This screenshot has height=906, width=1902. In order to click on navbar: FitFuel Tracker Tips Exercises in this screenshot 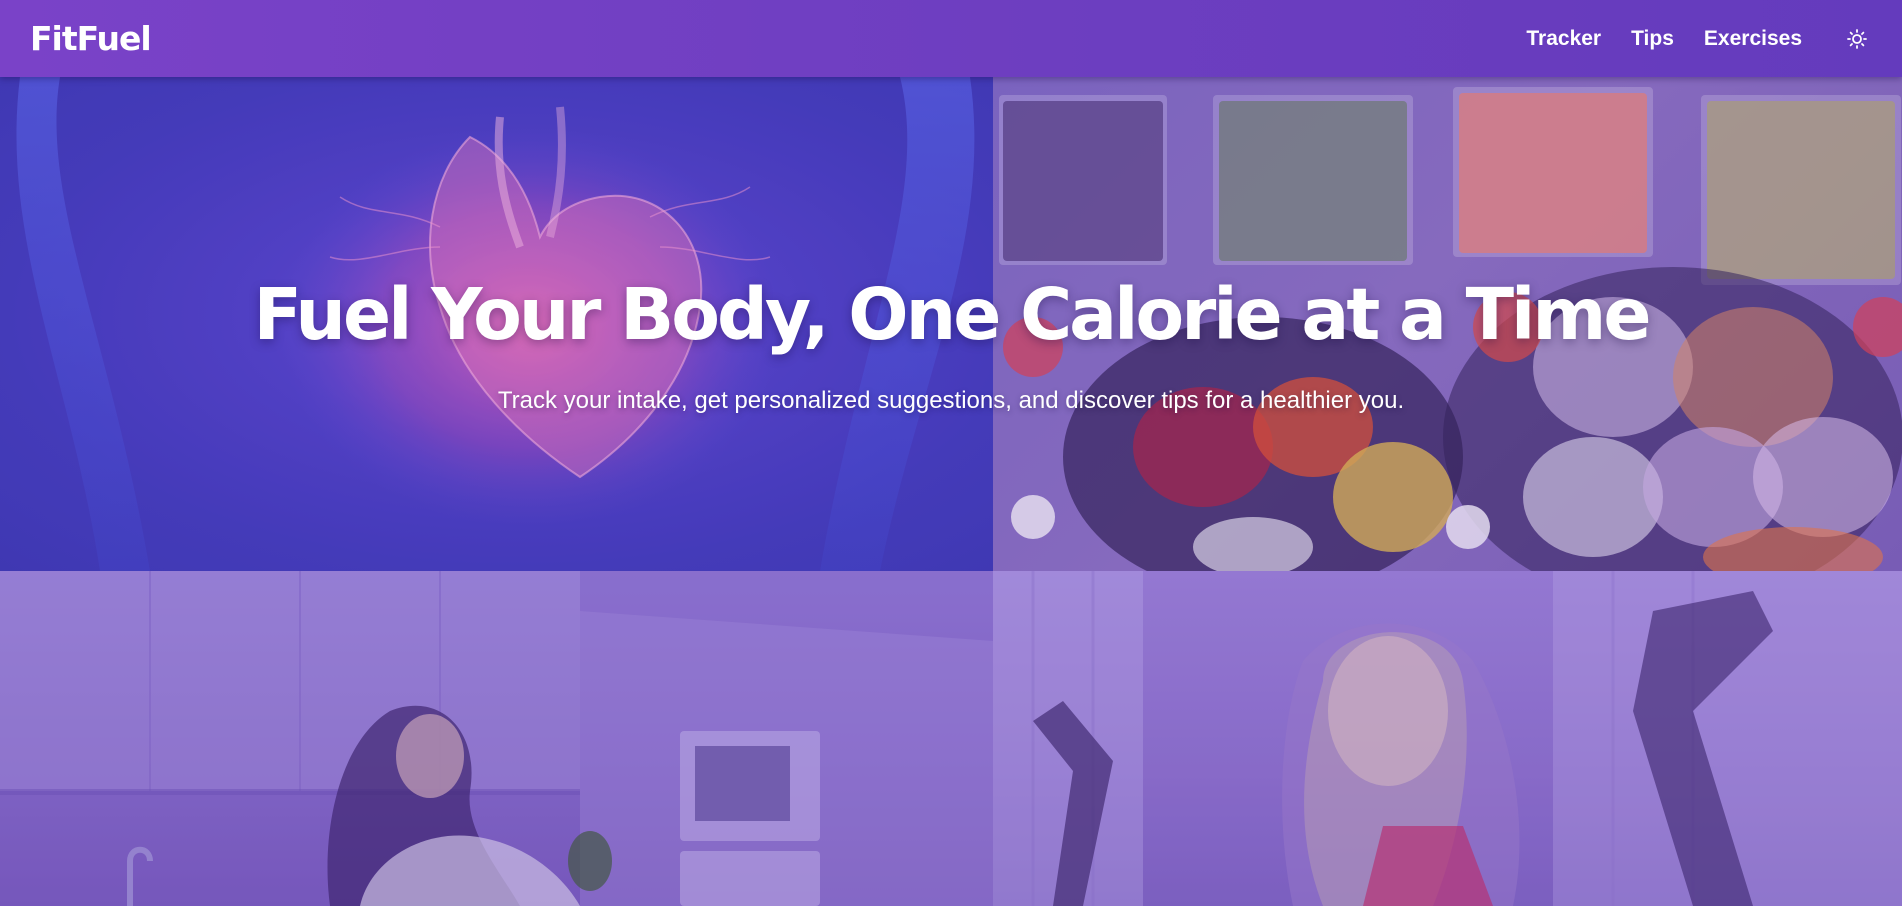, I will do `click(951, 38)`.